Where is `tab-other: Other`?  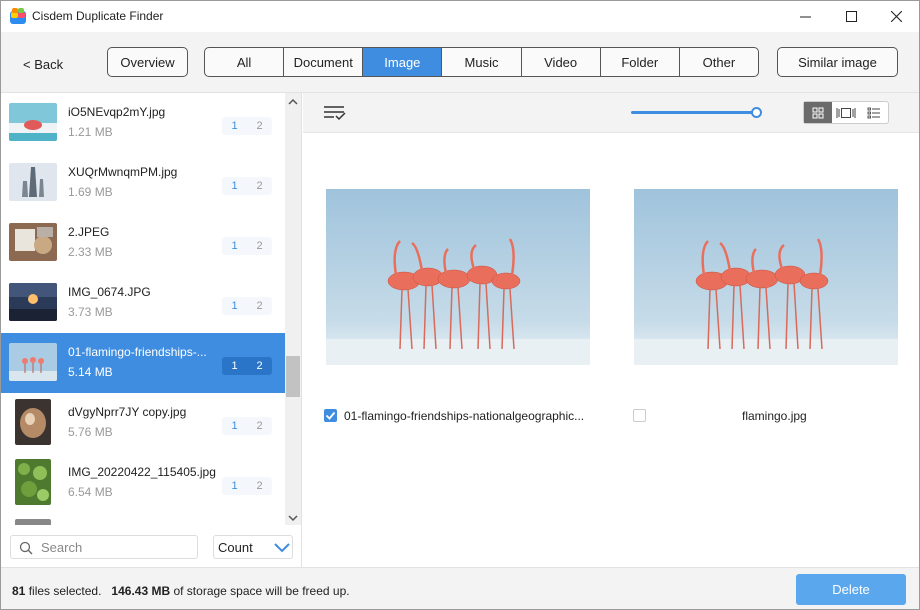 tab-other: Other is located at coordinates (719, 62).